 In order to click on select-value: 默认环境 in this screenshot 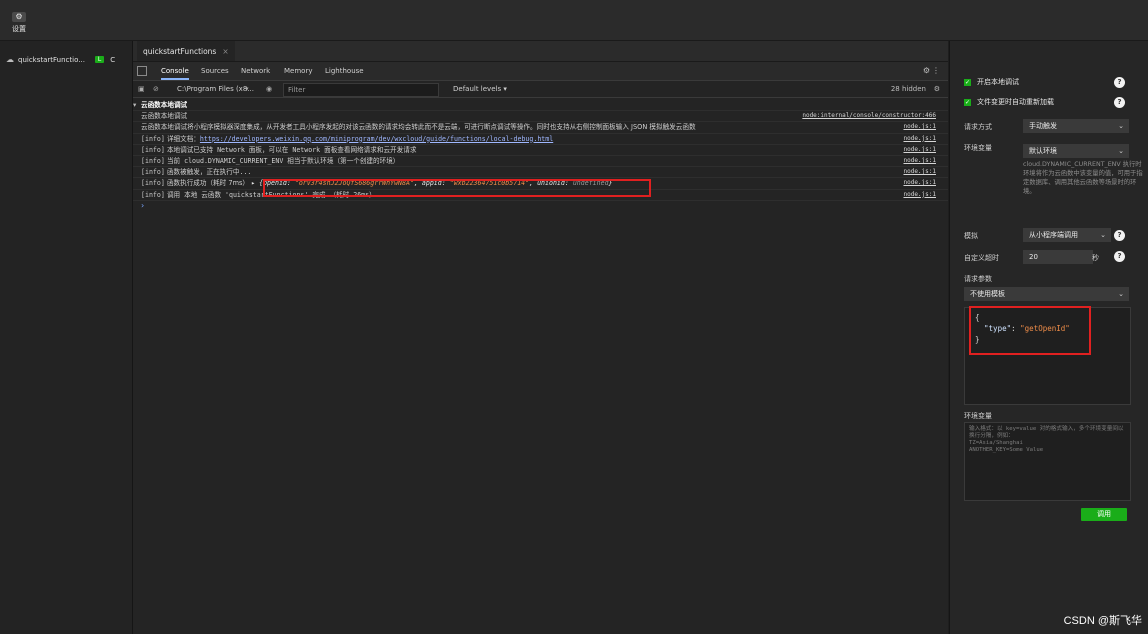, I will do `click(1043, 151)`.